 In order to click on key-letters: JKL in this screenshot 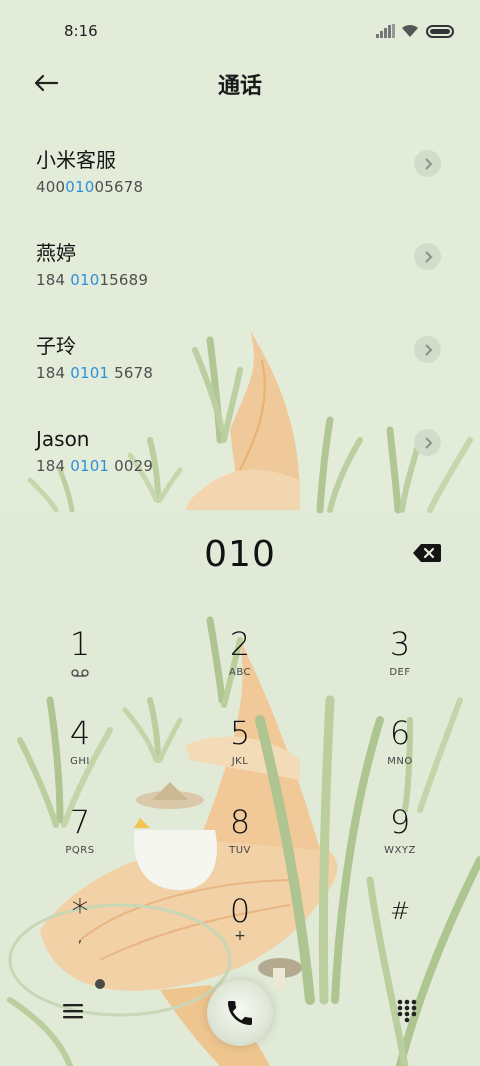, I will do `click(240, 761)`.